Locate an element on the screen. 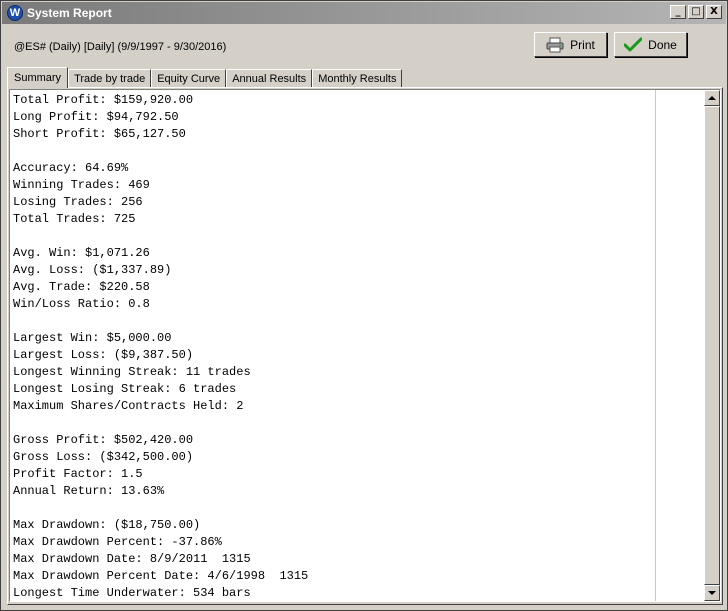 The image size is (728, 611). done-button: Done is located at coordinates (650, 44).